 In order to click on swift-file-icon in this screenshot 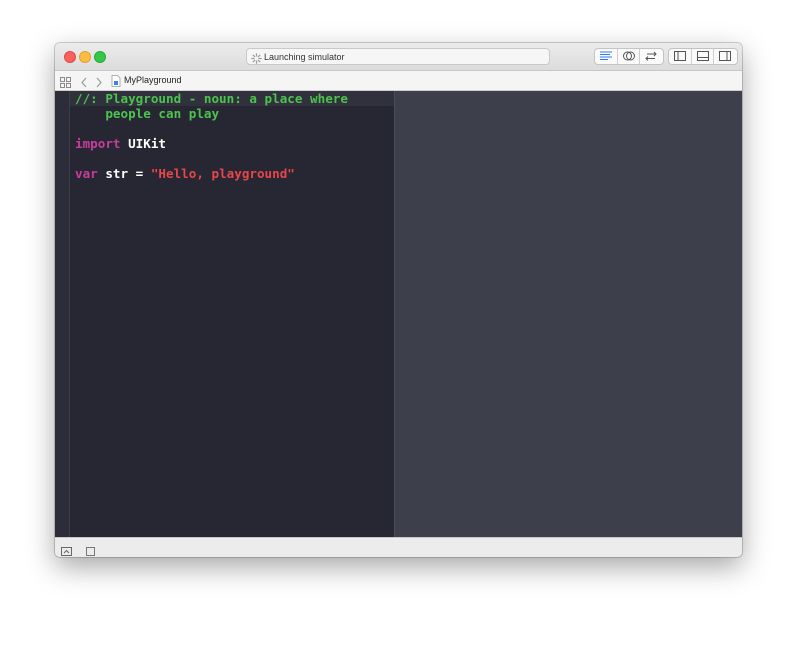, I will do `click(116, 83)`.